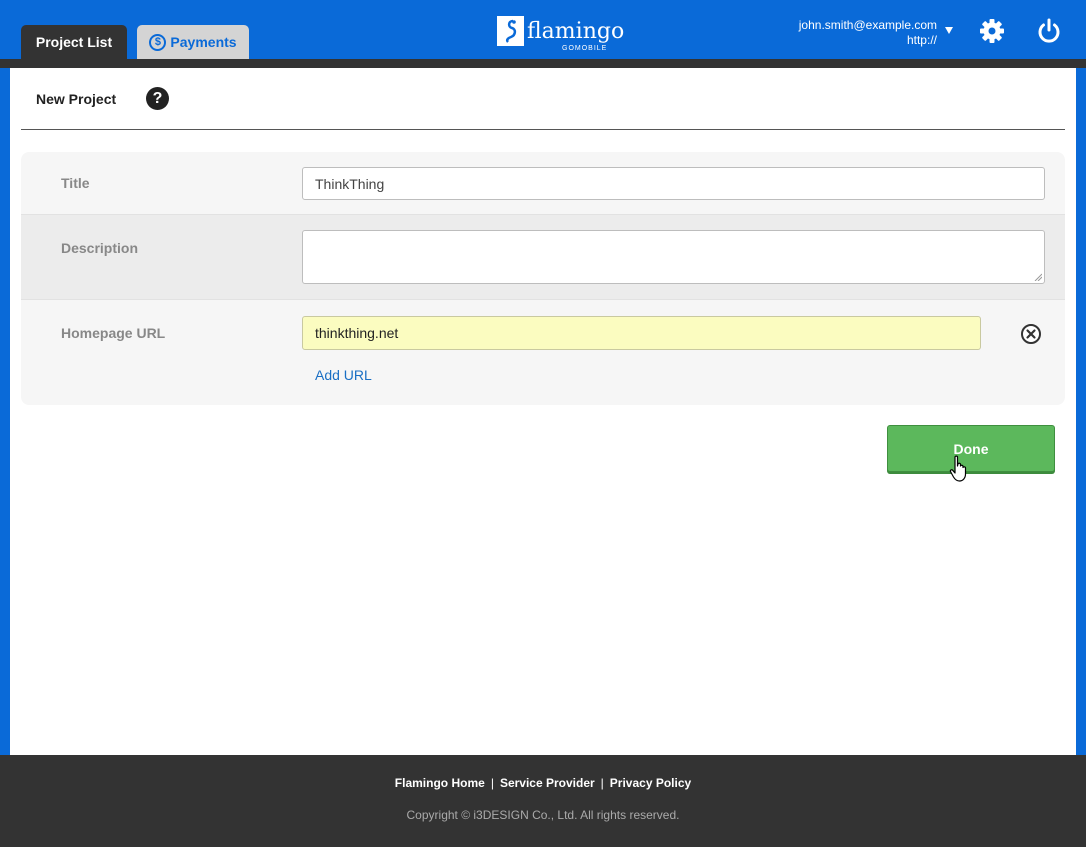  I want to click on hand-cursor-icon, so click(958, 468).